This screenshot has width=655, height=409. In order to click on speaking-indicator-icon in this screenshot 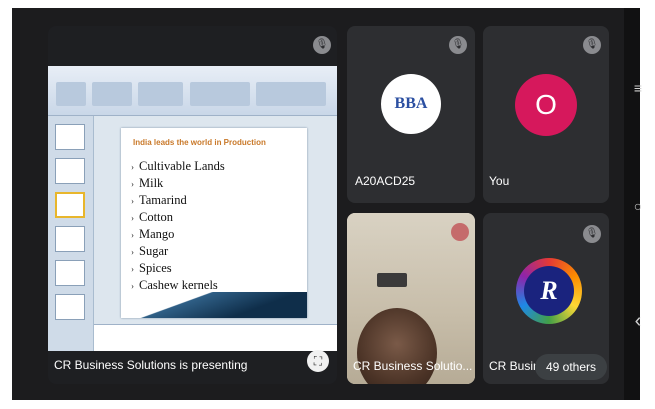, I will do `click(460, 232)`.